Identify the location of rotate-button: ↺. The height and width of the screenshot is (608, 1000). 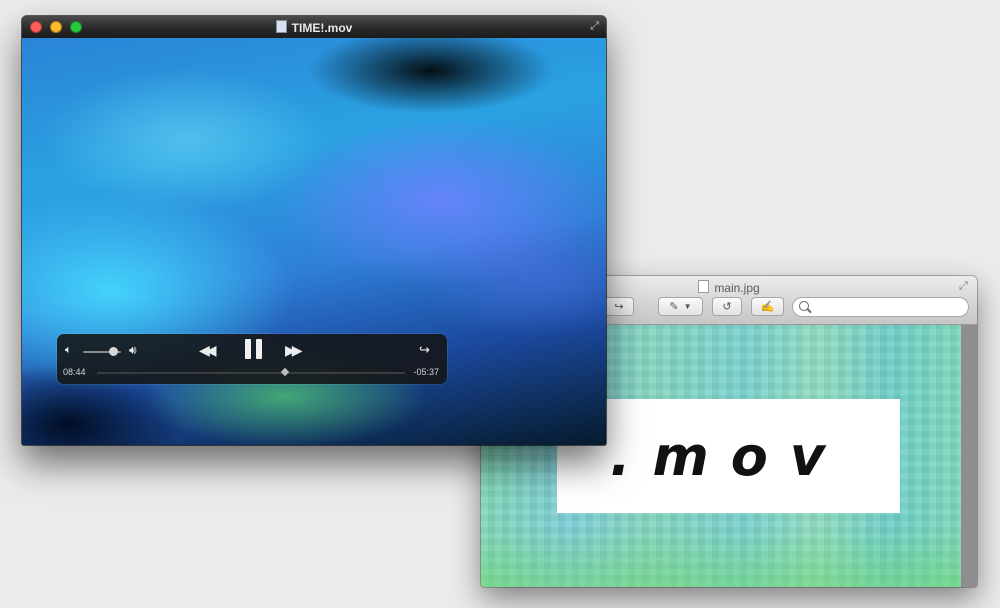
(727, 306).